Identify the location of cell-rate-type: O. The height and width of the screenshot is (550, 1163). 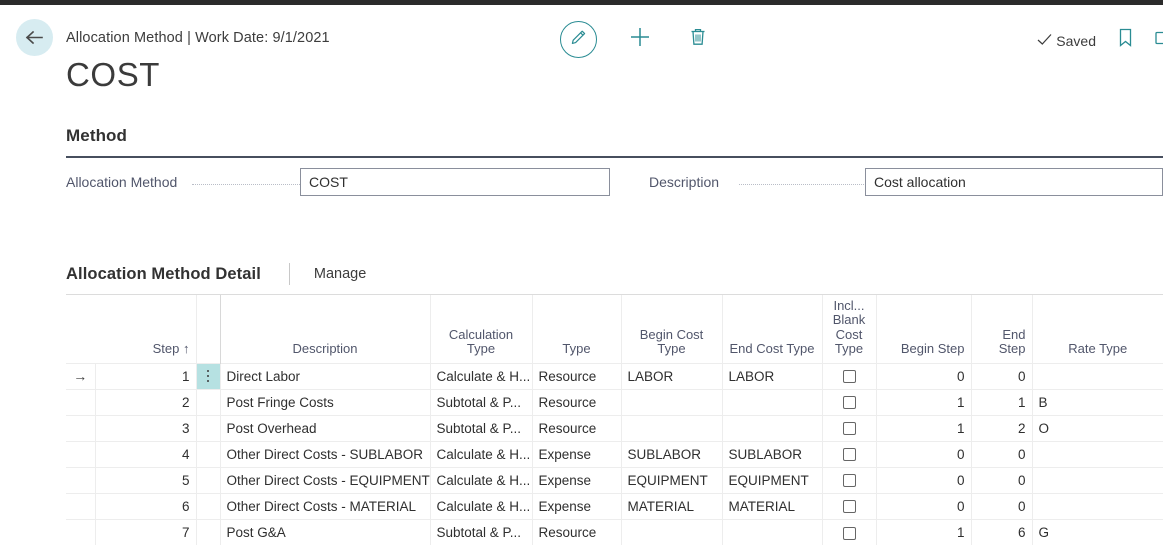
(1097, 427).